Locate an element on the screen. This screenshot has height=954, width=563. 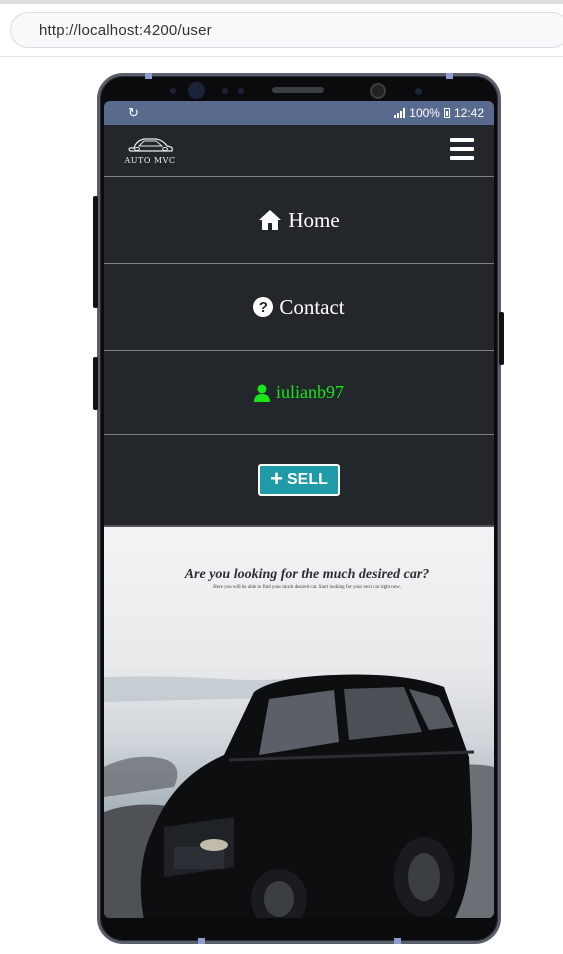
nav-item-contact: ? Contact is located at coordinates (299, 307).